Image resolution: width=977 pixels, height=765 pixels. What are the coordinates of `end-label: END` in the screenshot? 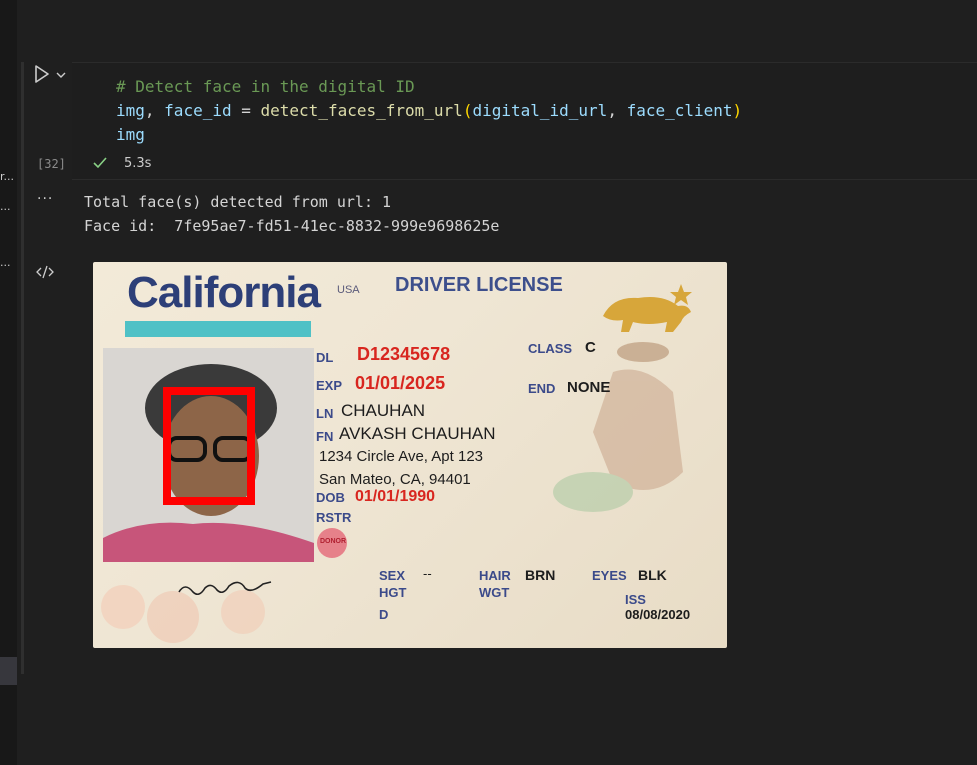 It's located at (542, 388).